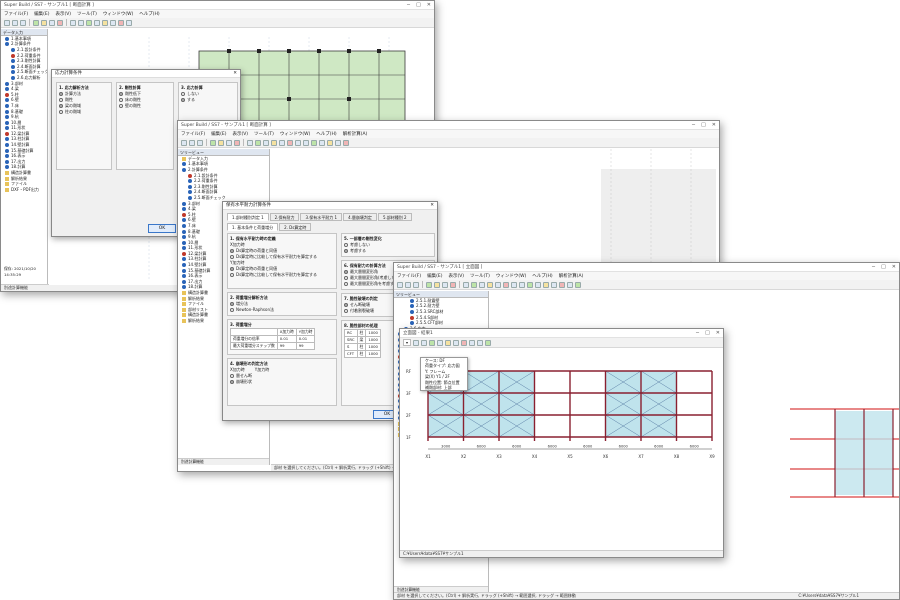 The height and width of the screenshot is (600, 900). I want to click on case-select: ▾, so click(407, 342).